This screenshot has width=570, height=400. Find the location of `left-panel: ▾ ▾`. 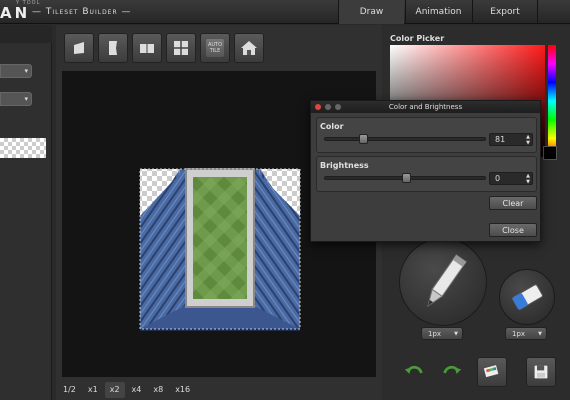

left-panel: ▾ ▾ is located at coordinates (26, 212).